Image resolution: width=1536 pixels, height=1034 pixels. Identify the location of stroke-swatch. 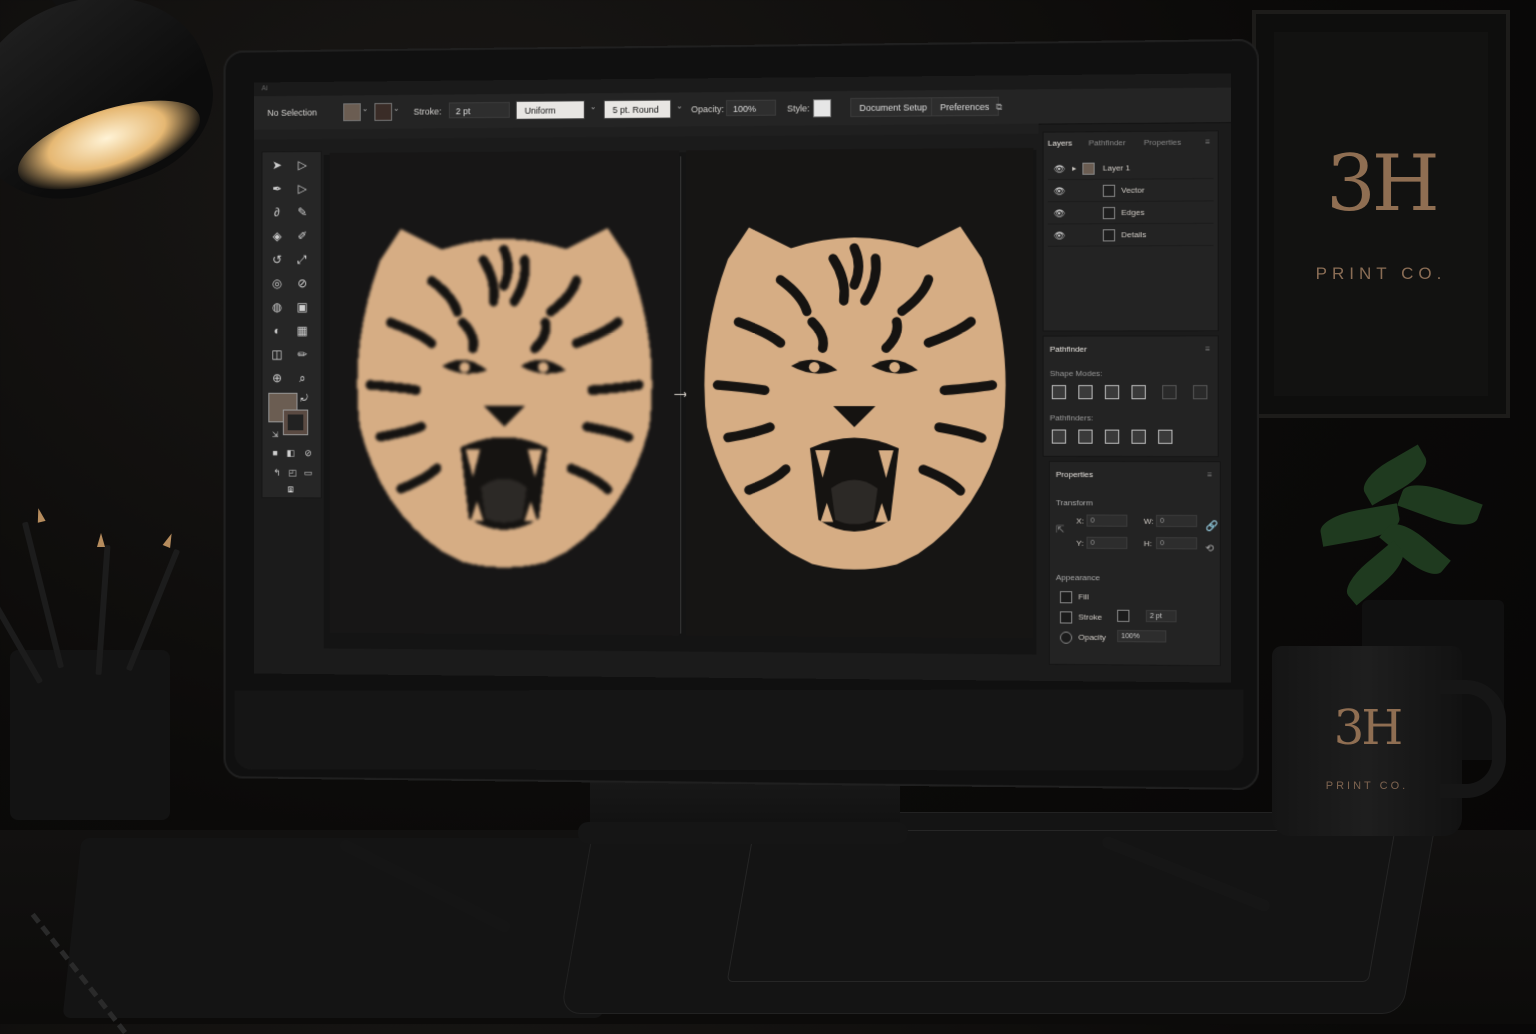
(383, 111).